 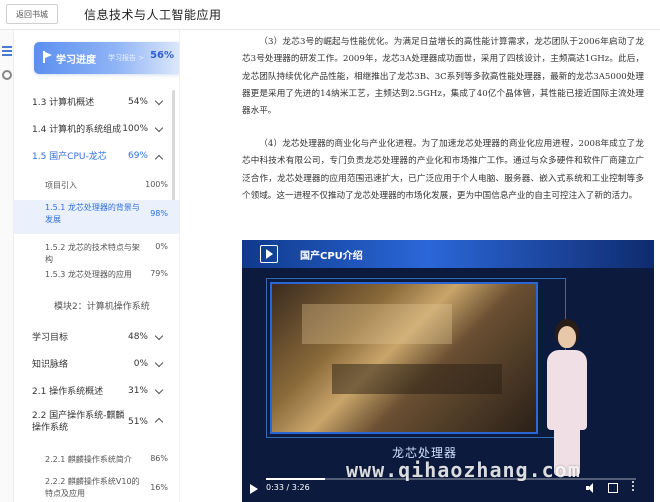 I want to click on toc-item-label: 1.5.3 龙芯处理器的应用, so click(x=88, y=274).